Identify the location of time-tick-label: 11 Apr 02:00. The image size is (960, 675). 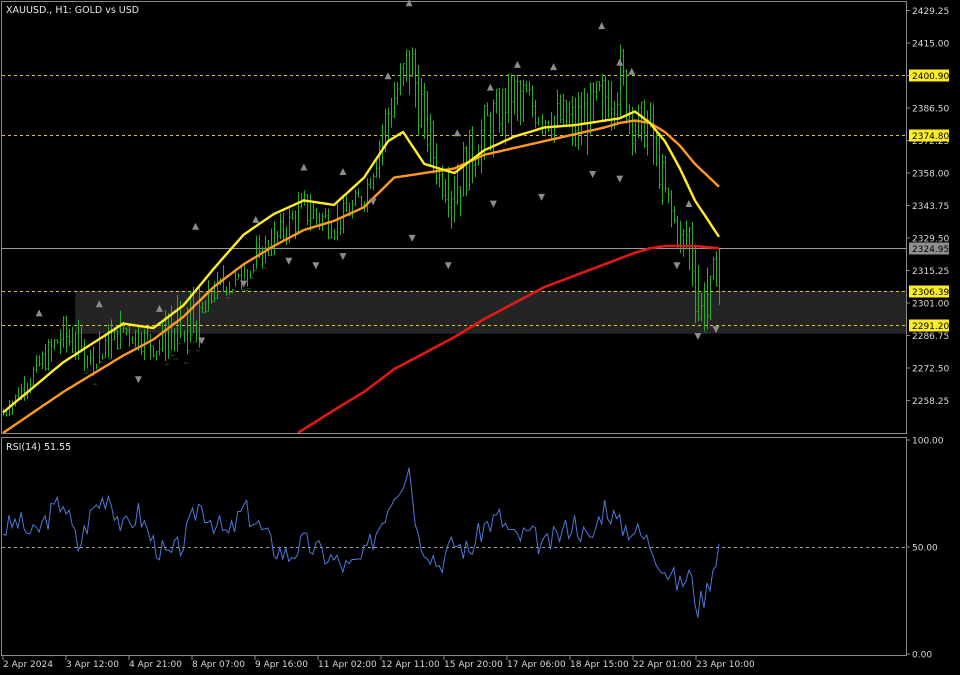
(347, 665).